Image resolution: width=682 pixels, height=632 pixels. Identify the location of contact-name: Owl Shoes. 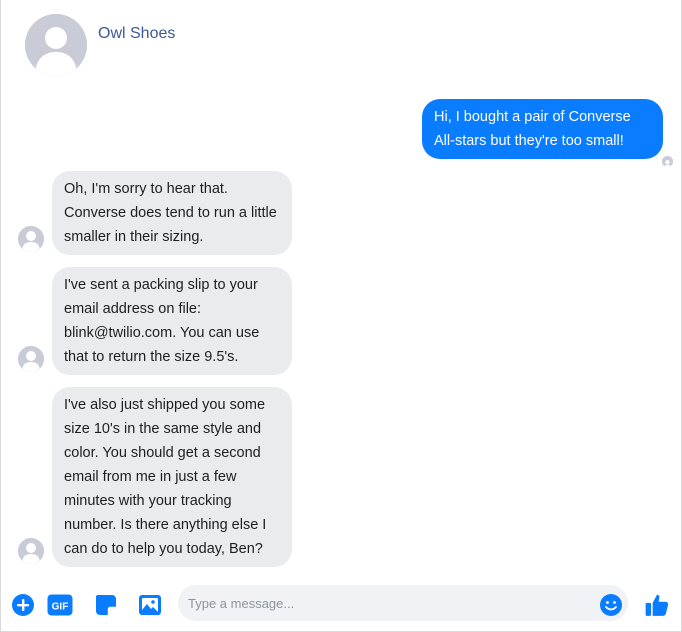
(136, 34).